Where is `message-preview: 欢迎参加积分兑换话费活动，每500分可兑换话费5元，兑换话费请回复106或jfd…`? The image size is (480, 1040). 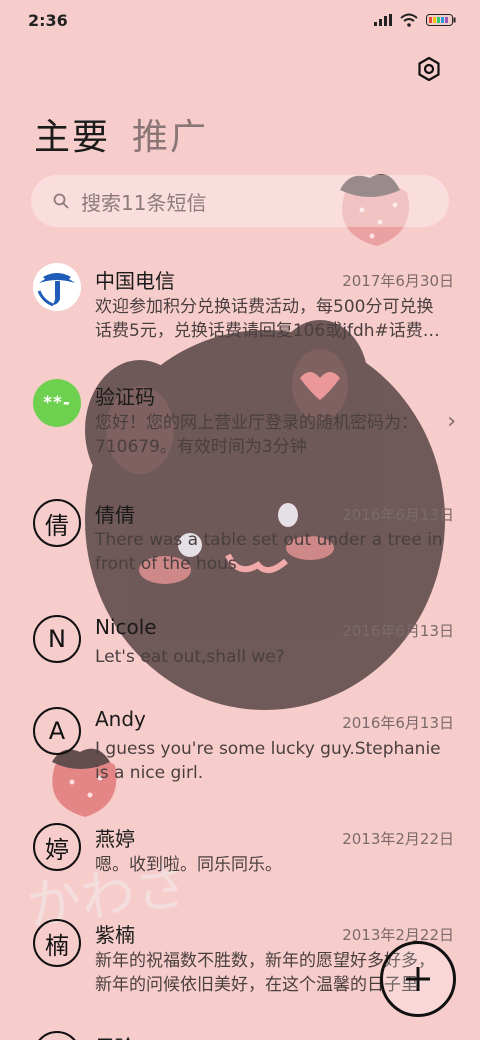
message-preview: 欢迎参加积分兑换话费活动，每500分可兑换话费5元，兑换话费请回复106或jfd… is located at coordinates (267, 319).